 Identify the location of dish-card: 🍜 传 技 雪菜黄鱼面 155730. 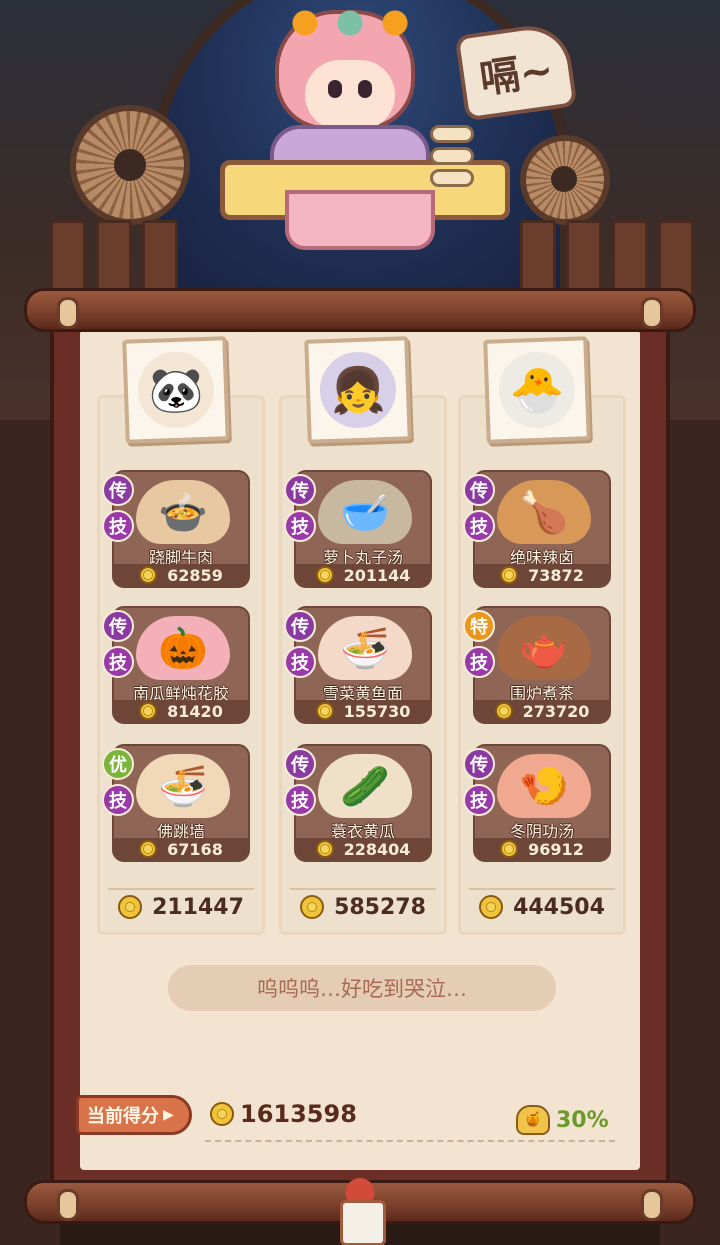
(358, 665).